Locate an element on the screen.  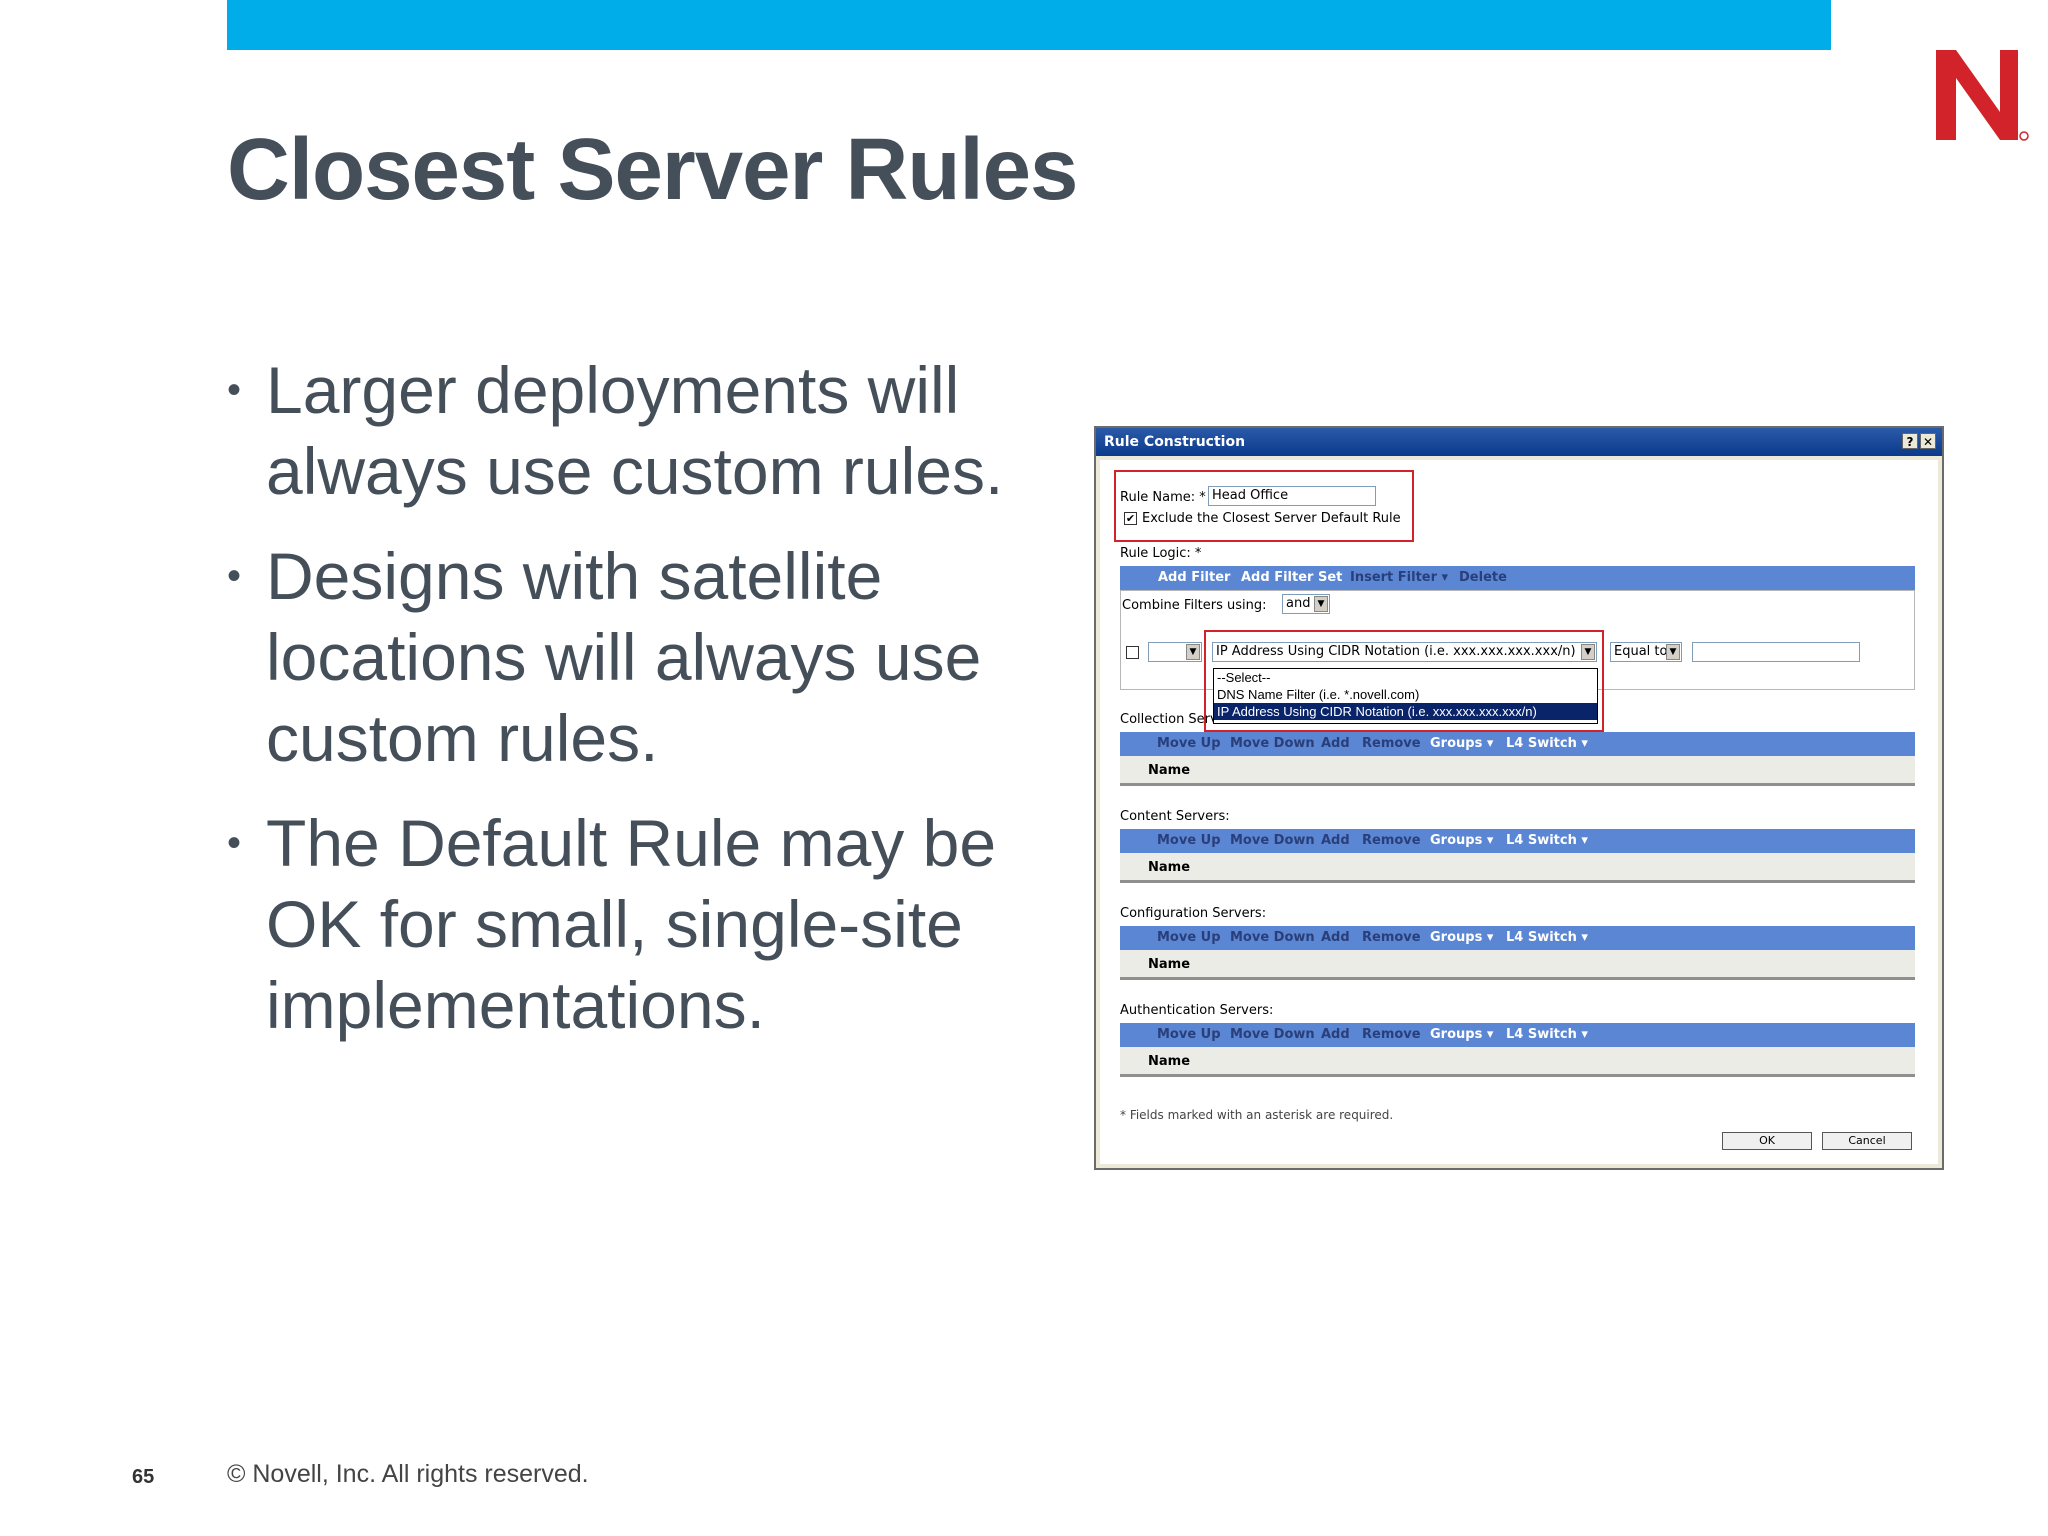
authentication-servers-header: Name is located at coordinates (1517, 1062).